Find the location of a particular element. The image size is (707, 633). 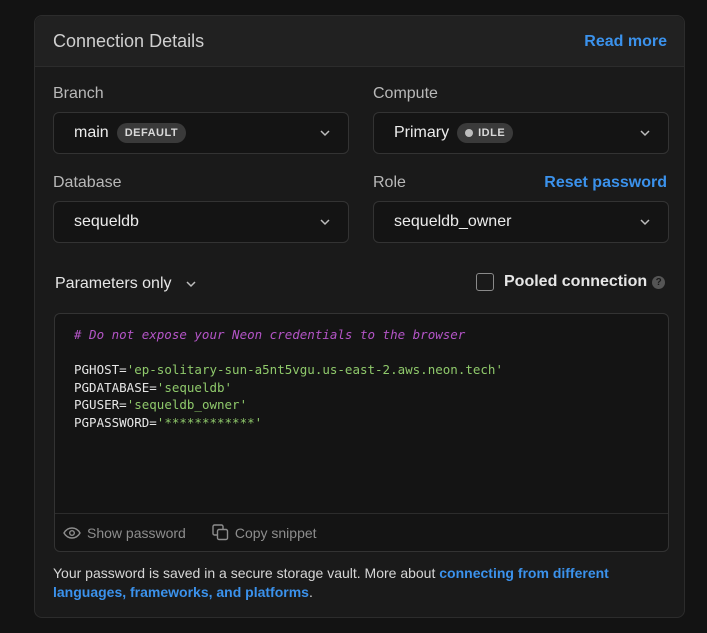

pooled-connection-checkbox is located at coordinates (485, 282).